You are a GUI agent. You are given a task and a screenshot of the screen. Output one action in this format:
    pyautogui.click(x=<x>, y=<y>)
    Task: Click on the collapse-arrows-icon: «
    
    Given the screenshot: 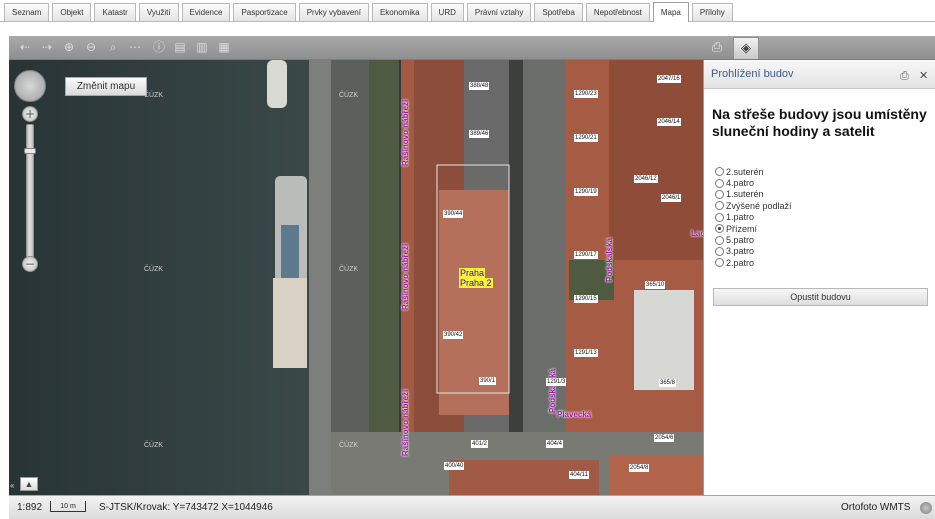 What is the action you would take?
    pyautogui.click(x=12, y=485)
    